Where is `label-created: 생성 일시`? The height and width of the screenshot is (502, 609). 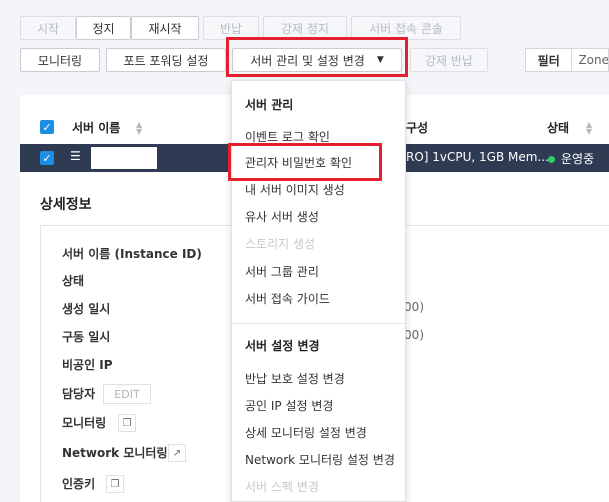
label-created: 생성 일시 is located at coordinates (86, 309).